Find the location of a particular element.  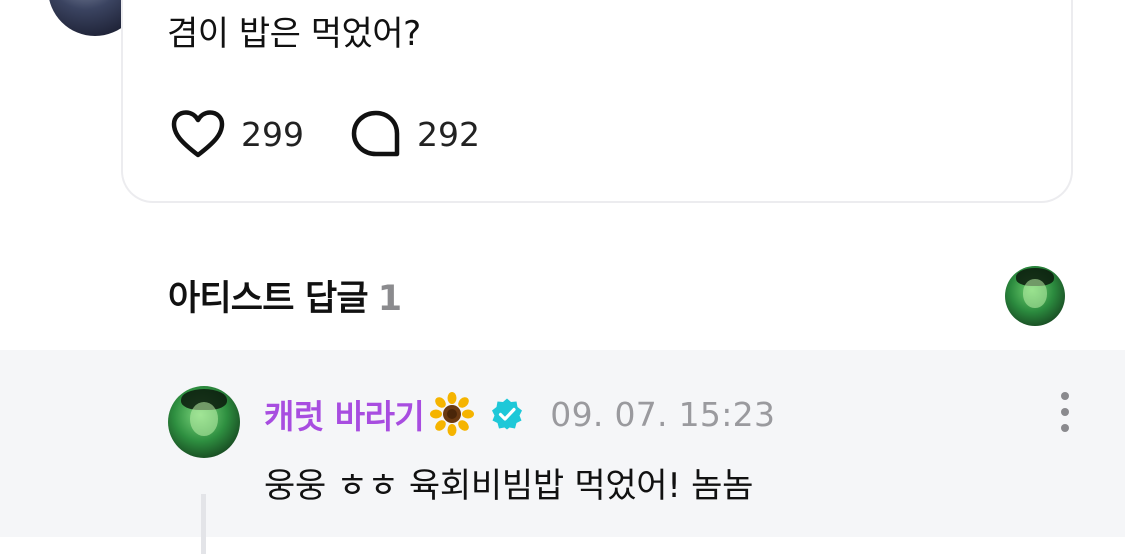

artist-avatar is located at coordinates (1035, 296).